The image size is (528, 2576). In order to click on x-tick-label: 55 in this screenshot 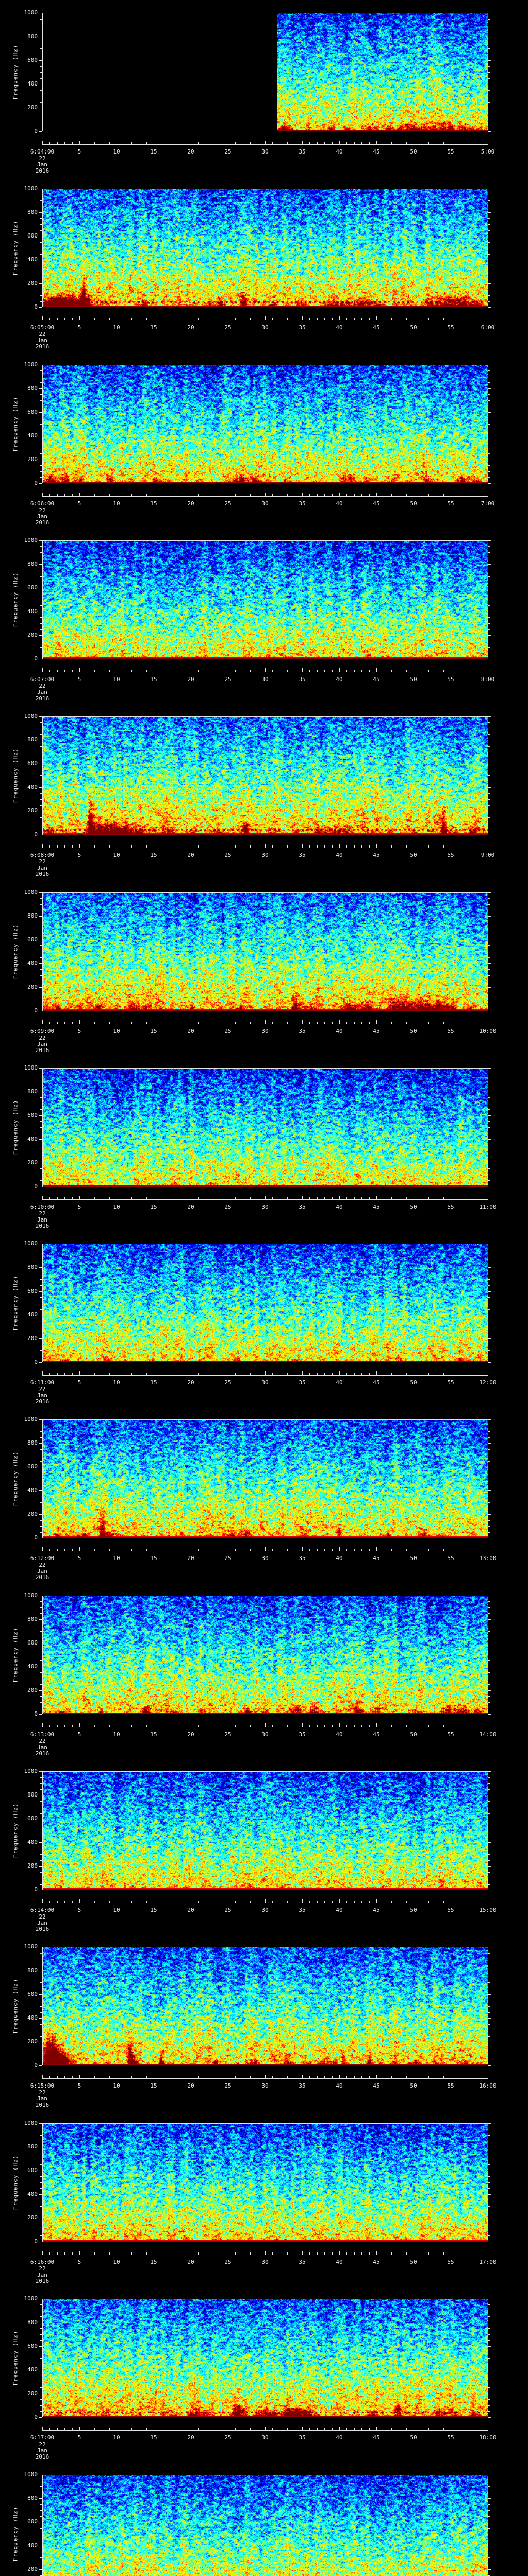, I will do `click(450, 856)`.